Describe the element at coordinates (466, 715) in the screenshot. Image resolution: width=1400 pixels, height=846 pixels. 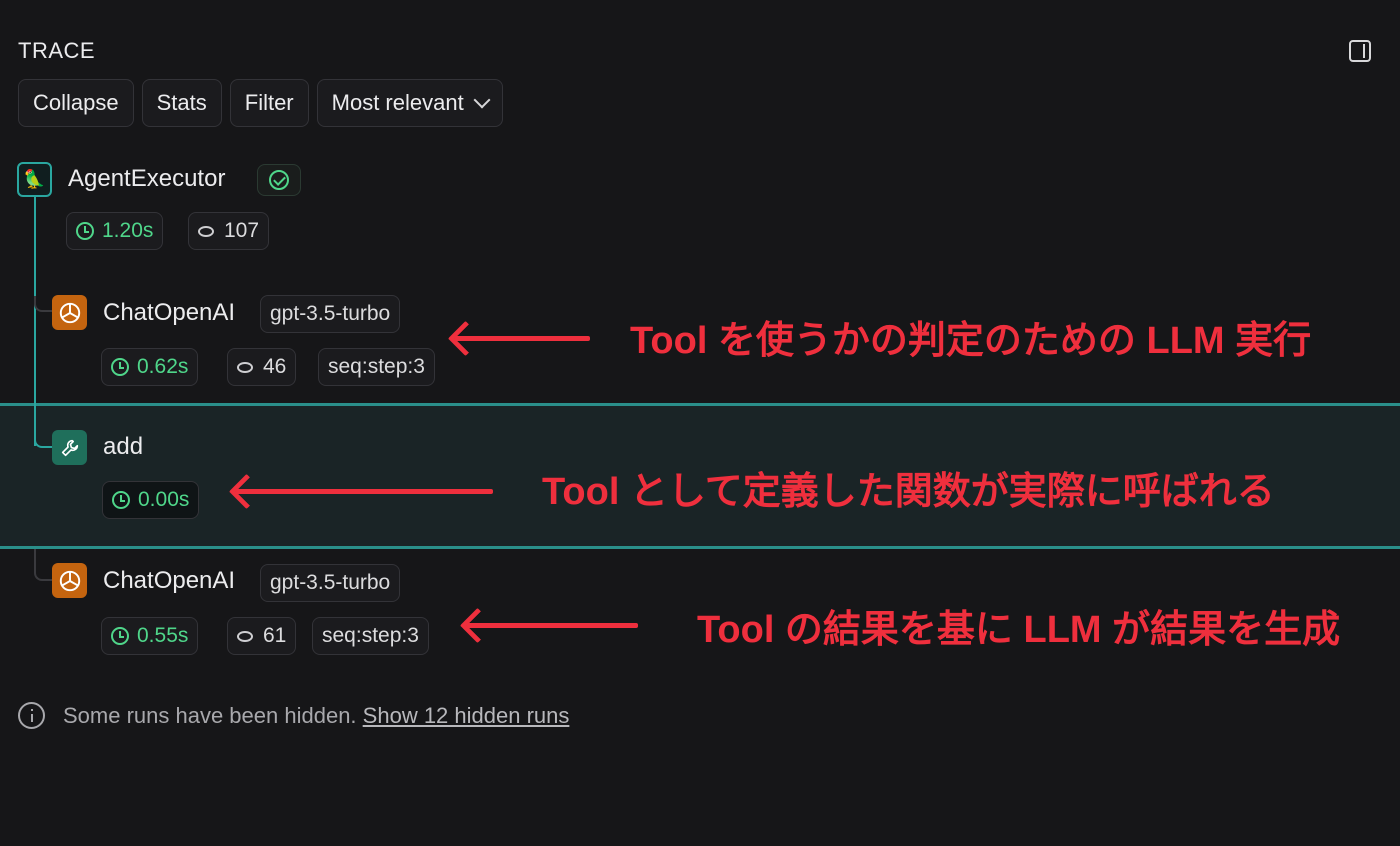
I see `show-hidden-runs-link: Show 12 hidden runs` at that location.